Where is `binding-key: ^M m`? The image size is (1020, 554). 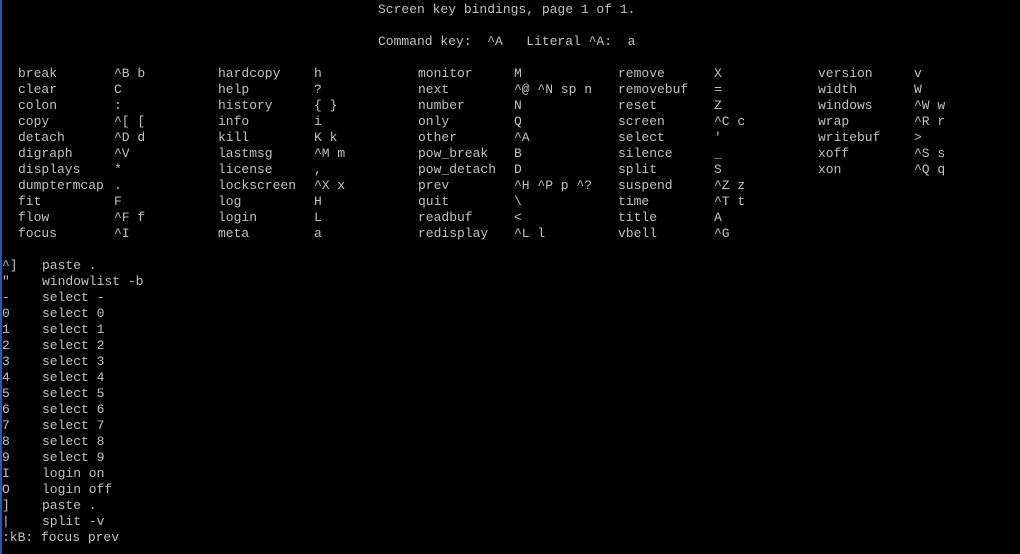 binding-key: ^M m is located at coordinates (330, 153).